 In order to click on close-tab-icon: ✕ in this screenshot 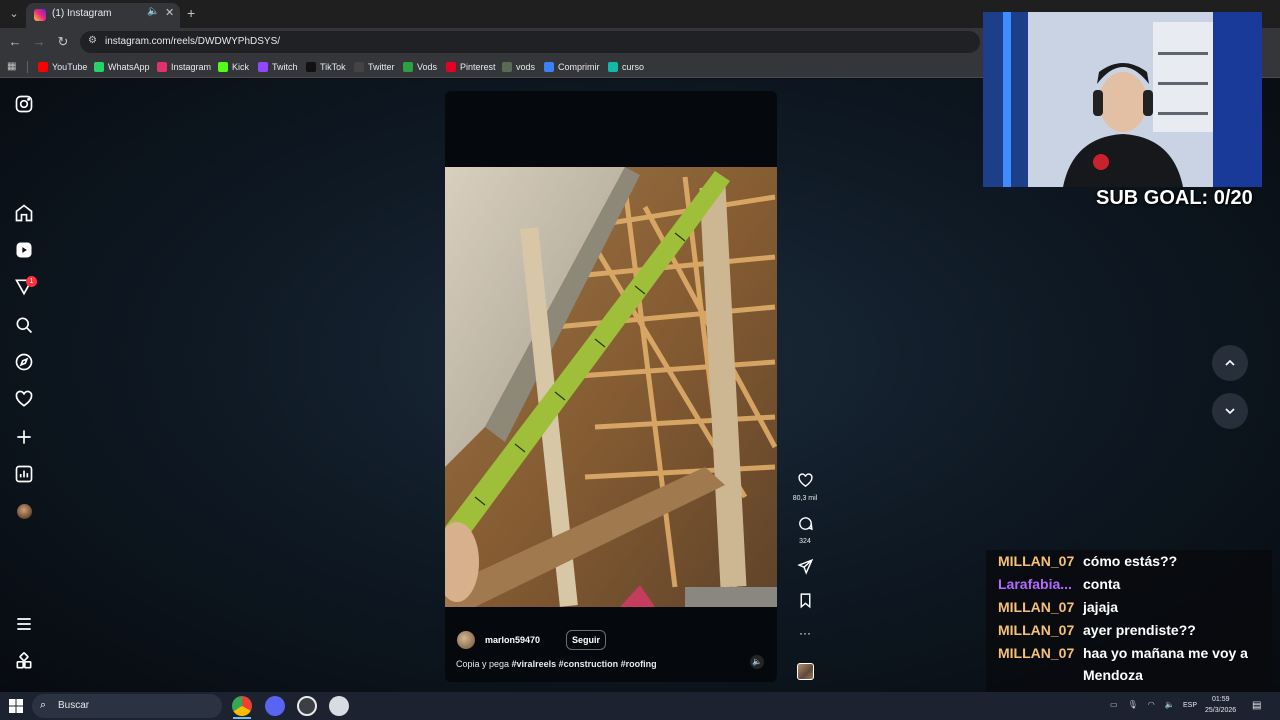, I will do `click(169, 12)`.